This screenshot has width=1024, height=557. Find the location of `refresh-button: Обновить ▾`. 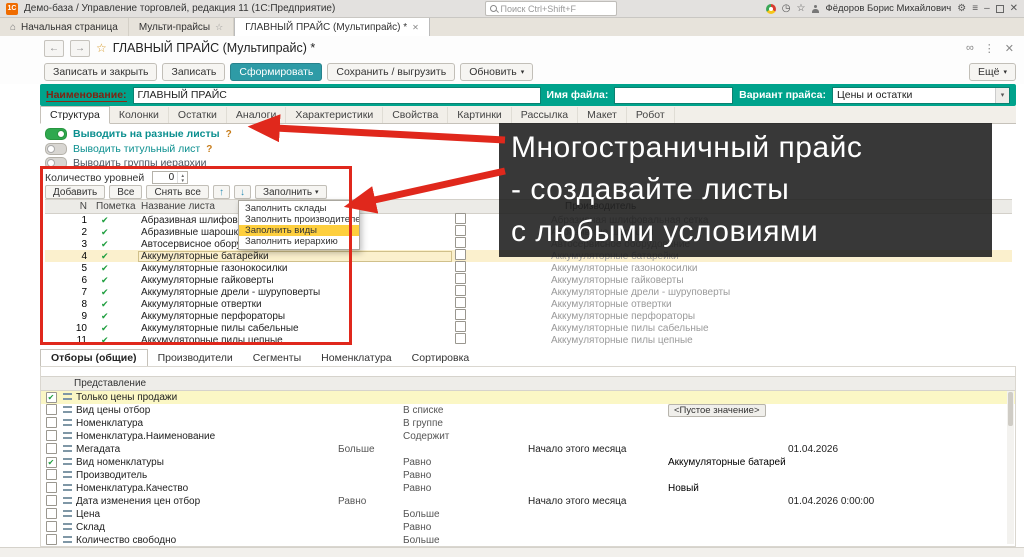

refresh-button: Обновить ▾ is located at coordinates (497, 72).